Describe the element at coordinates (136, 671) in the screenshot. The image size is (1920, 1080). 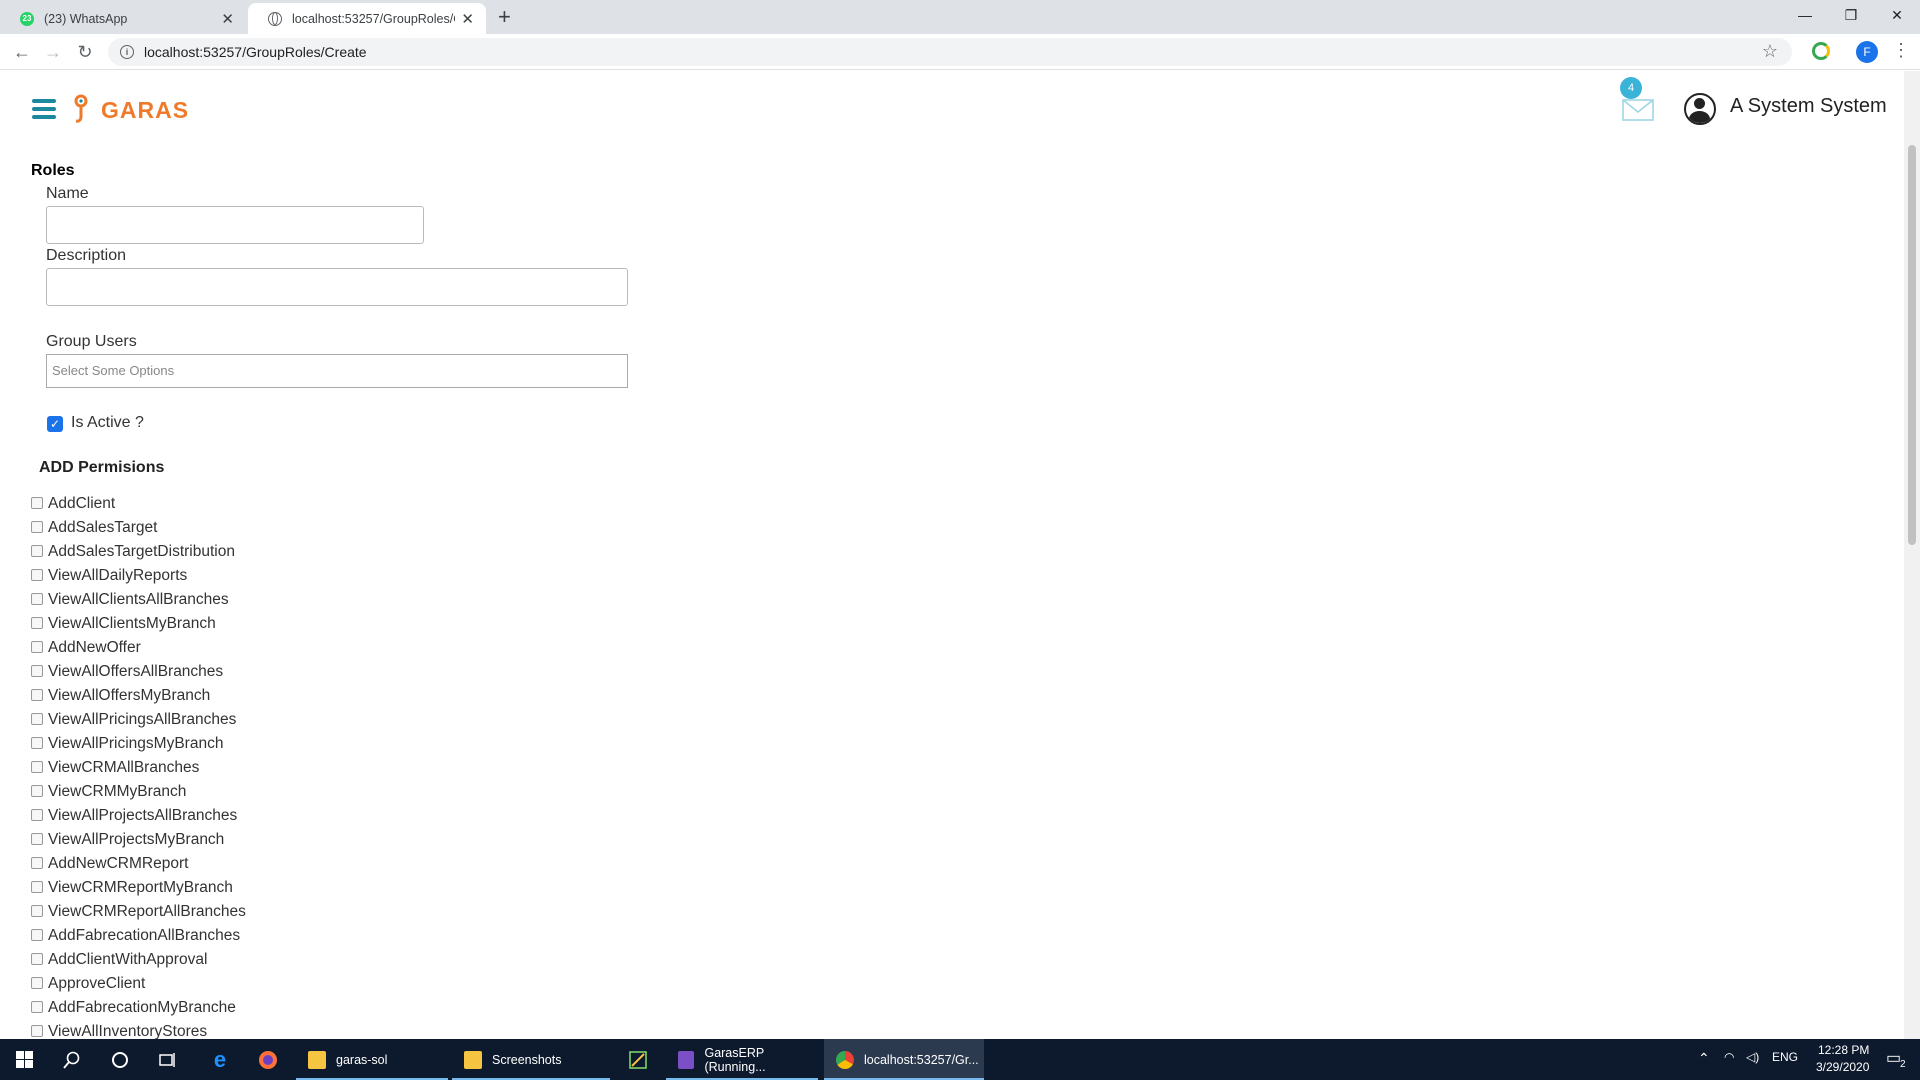
I see `permission-label: ViewAllOffersAllBranches` at that location.